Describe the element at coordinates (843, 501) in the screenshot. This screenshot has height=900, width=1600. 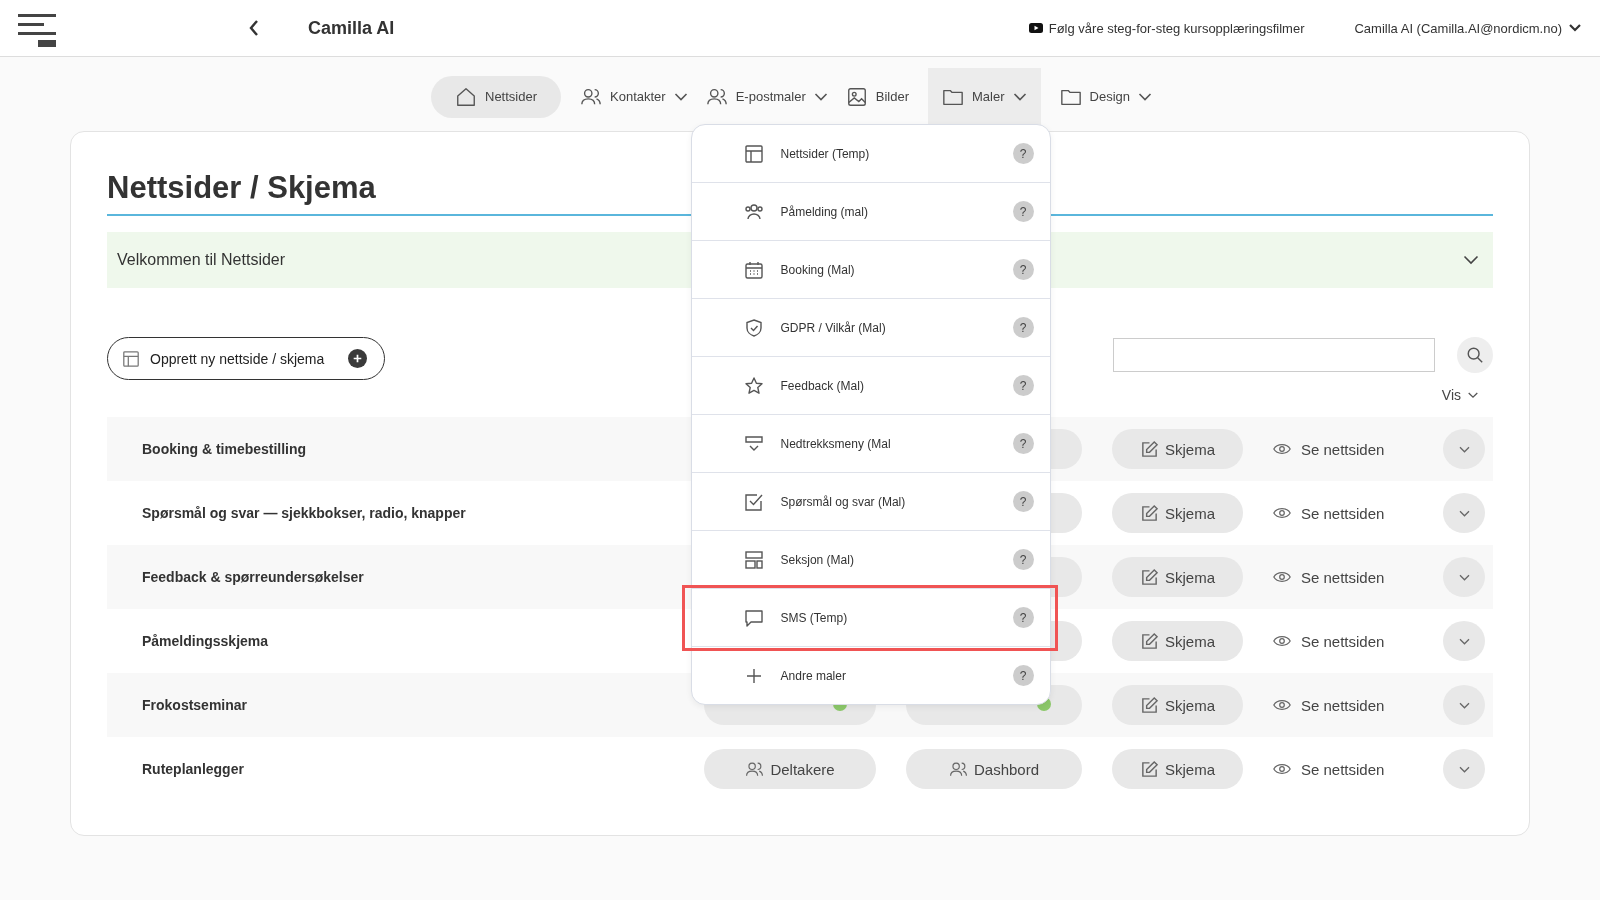
I see `menu-item-label: Spørsmål og svar (Mal)` at that location.